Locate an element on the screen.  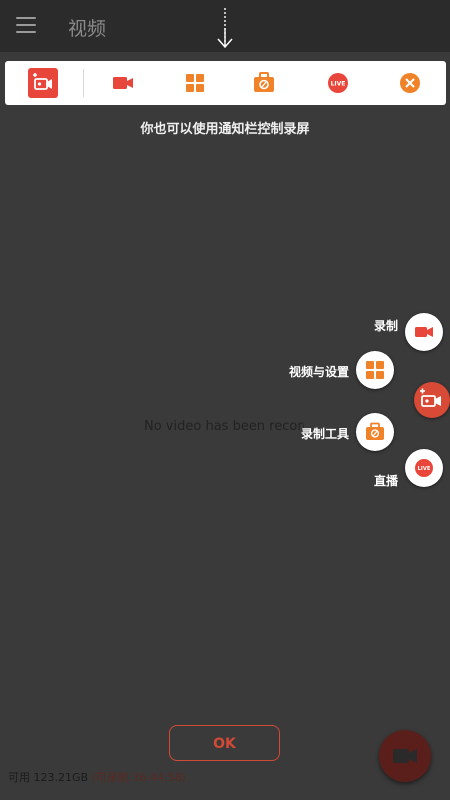
storage-recordable-time: (可录制 36:44:58) is located at coordinates (139, 777).